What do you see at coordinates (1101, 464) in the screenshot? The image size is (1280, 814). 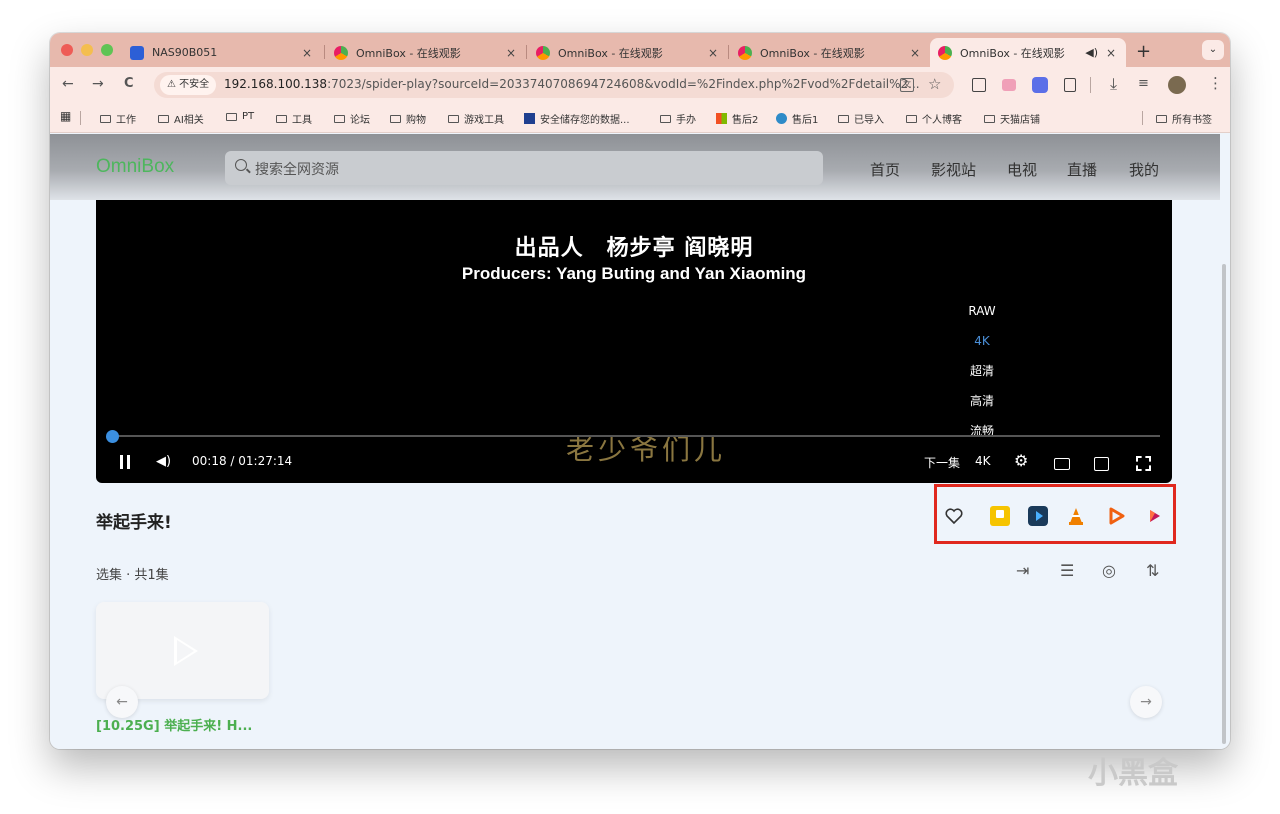 I see `web-fullscreen-icon` at bounding box center [1101, 464].